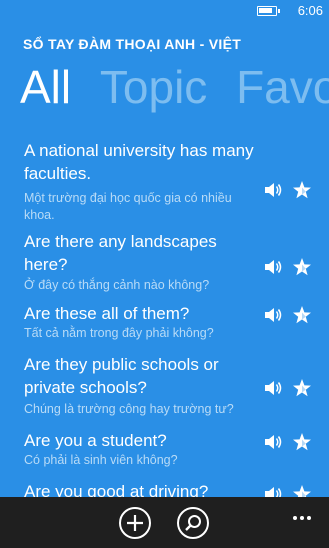 This screenshot has width=329, height=548. I want to click on tab-all: All, so click(45, 87).